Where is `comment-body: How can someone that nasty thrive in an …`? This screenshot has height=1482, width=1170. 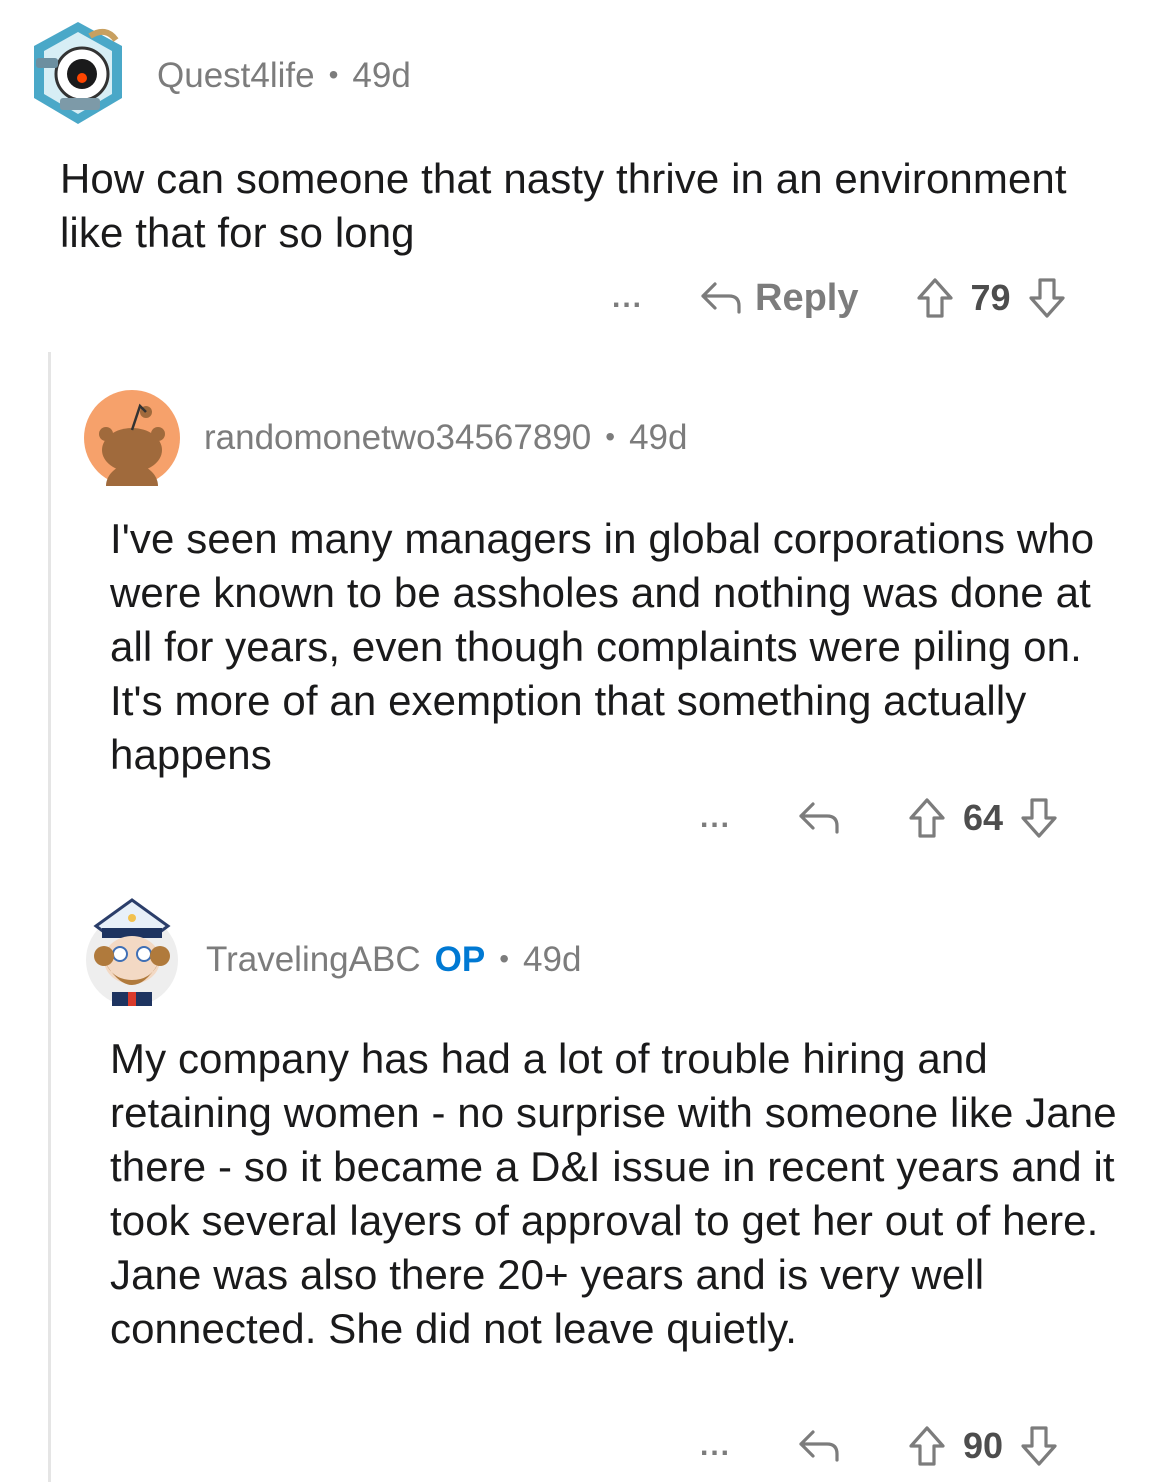 comment-body: How can someone that nasty thrive in an … is located at coordinates (563, 205).